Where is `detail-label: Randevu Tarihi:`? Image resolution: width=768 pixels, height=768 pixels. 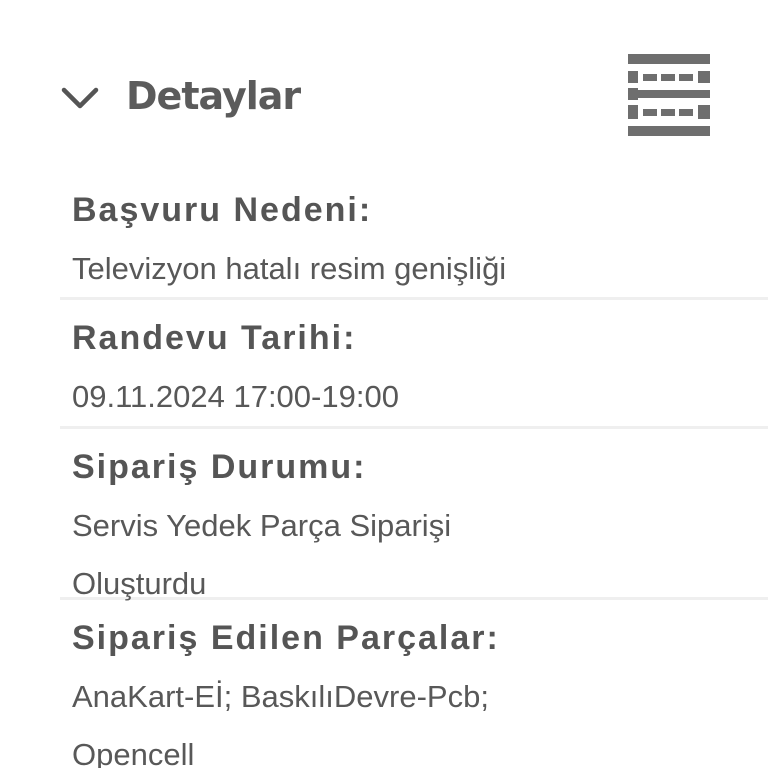
detail-label: Randevu Tarihi: is located at coordinates (214, 338).